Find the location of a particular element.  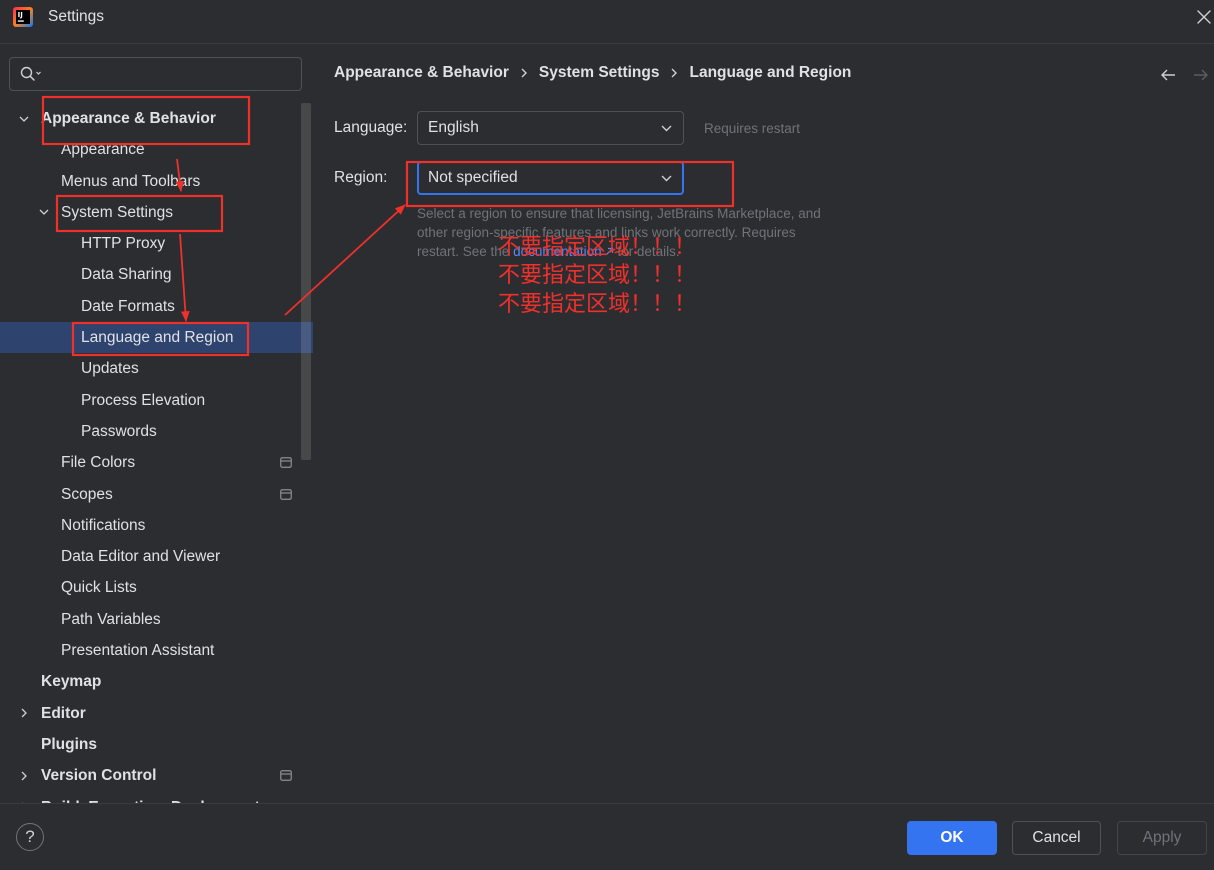

tree-item-keymap: Keymap is located at coordinates (156, 681).